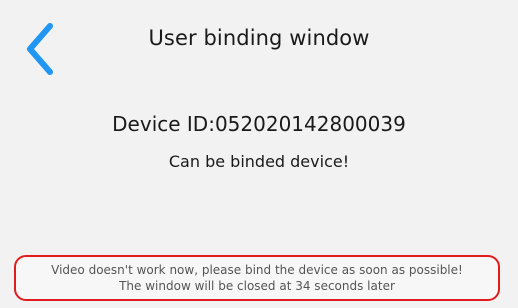 This screenshot has width=518, height=308. What do you see at coordinates (259, 38) in the screenshot?
I see `page-title: User binding window` at bounding box center [259, 38].